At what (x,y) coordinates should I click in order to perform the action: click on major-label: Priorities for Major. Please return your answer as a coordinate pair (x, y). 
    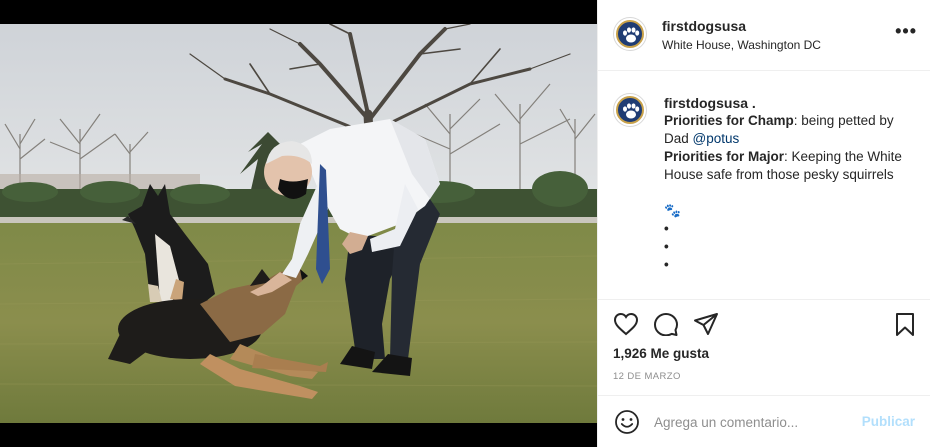
    Looking at the image, I should click on (724, 156).